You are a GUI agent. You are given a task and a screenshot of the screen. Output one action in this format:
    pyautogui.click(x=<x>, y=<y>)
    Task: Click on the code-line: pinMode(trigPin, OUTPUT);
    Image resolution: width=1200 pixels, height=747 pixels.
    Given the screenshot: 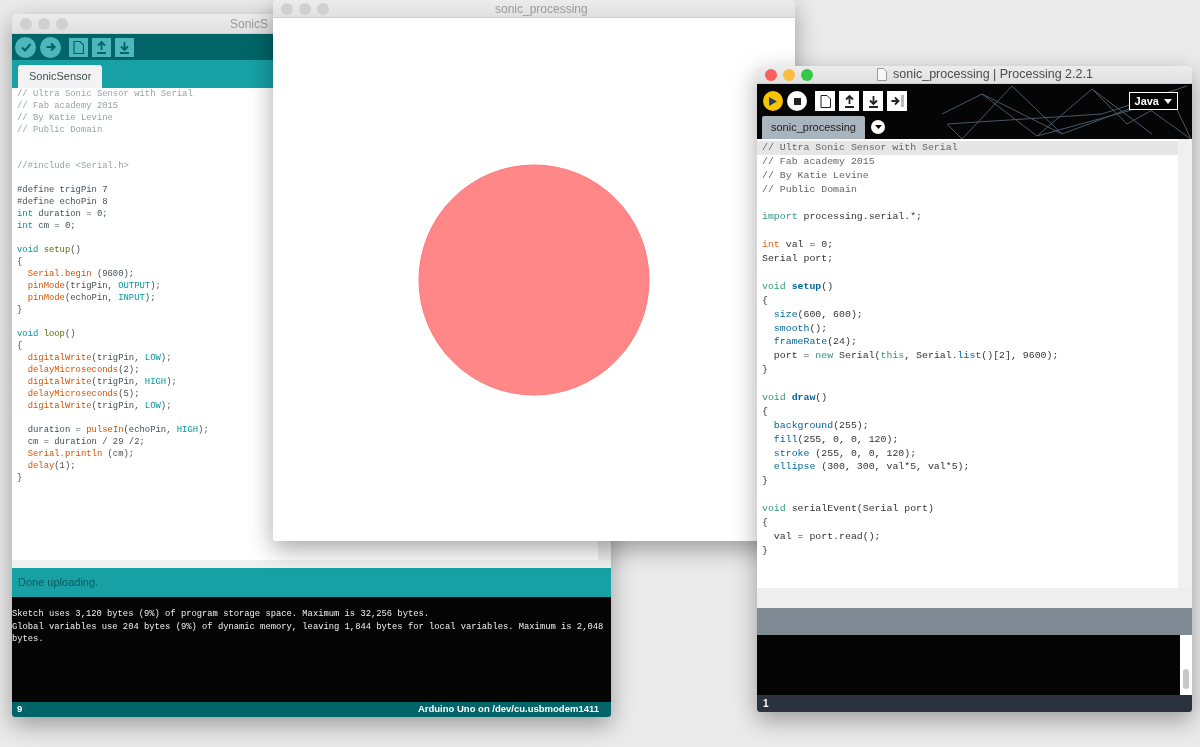 What is the action you would take?
    pyautogui.click(x=94, y=286)
    